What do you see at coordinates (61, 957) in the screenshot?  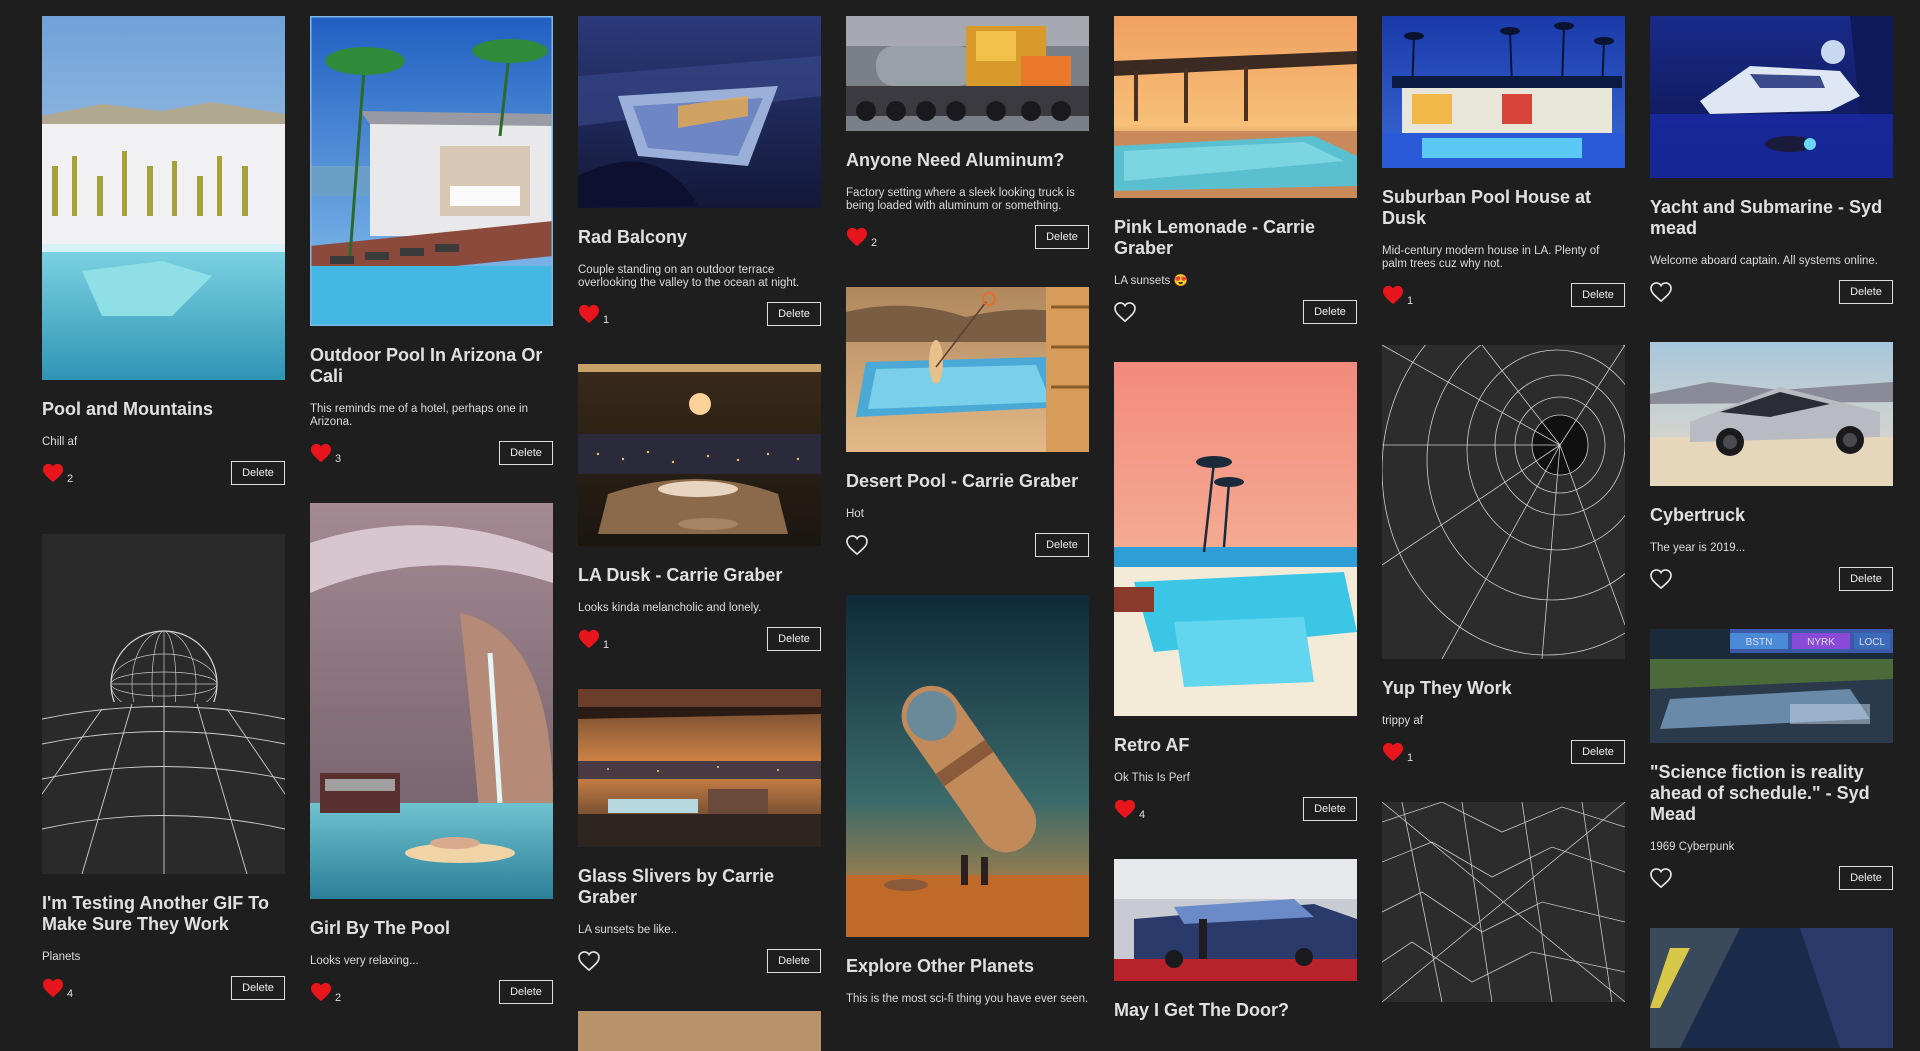 I see `card-description: Planets` at bounding box center [61, 957].